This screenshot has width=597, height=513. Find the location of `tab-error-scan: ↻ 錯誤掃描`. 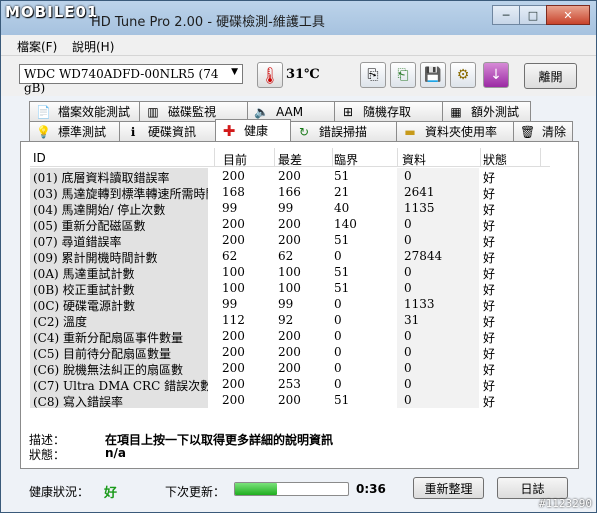

tab-error-scan: ↻ 錯誤掃描 is located at coordinates (343, 131).